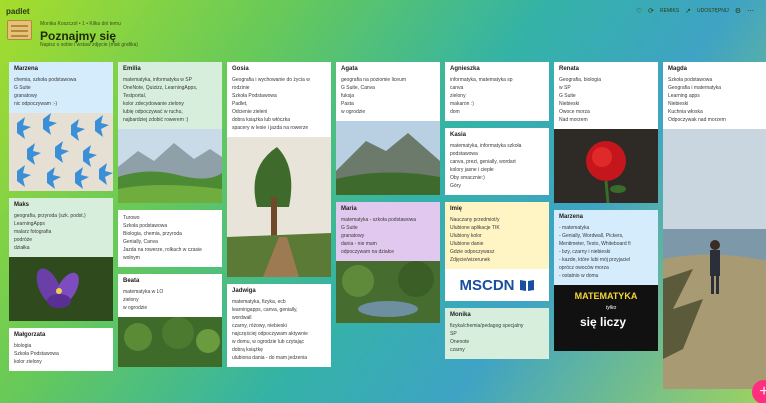  Describe the element at coordinates (379, 220) in the screenshot. I see `post-line: matematyka - szkoła podstawowa` at that location.